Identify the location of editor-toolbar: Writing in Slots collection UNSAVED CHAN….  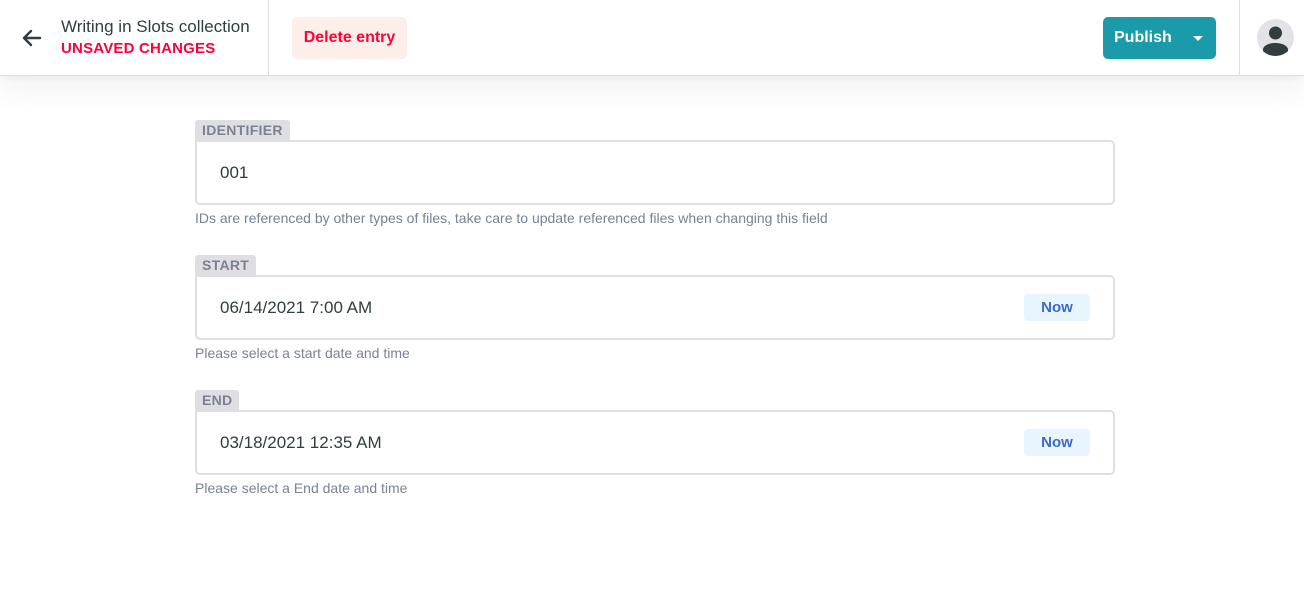
(652, 38).